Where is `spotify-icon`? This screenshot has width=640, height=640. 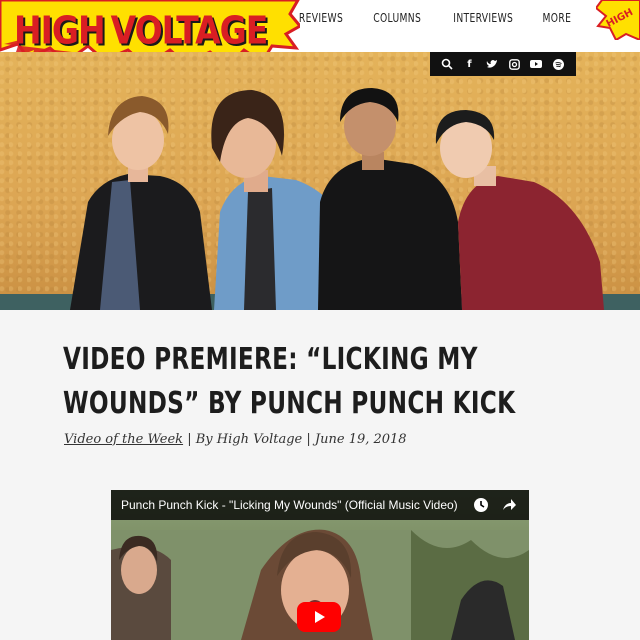 spotify-icon is located at coordinates (559, 64).